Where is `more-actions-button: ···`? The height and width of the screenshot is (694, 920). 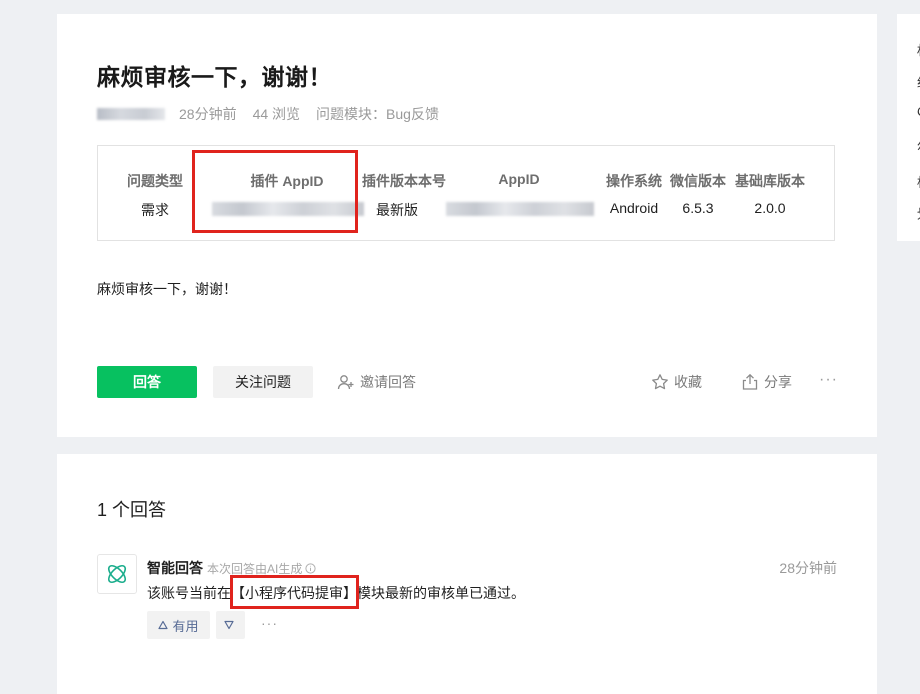
more-actions-button: ··· is located at coordinates (828, 380).